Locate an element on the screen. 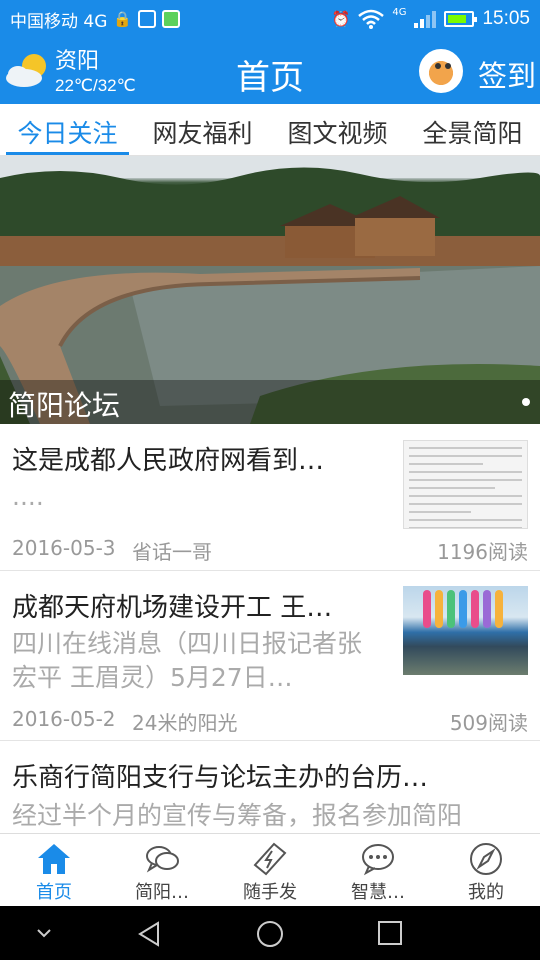 The image size is (540, 960). nav-label: 我的 is located at coordinates (486, 892).